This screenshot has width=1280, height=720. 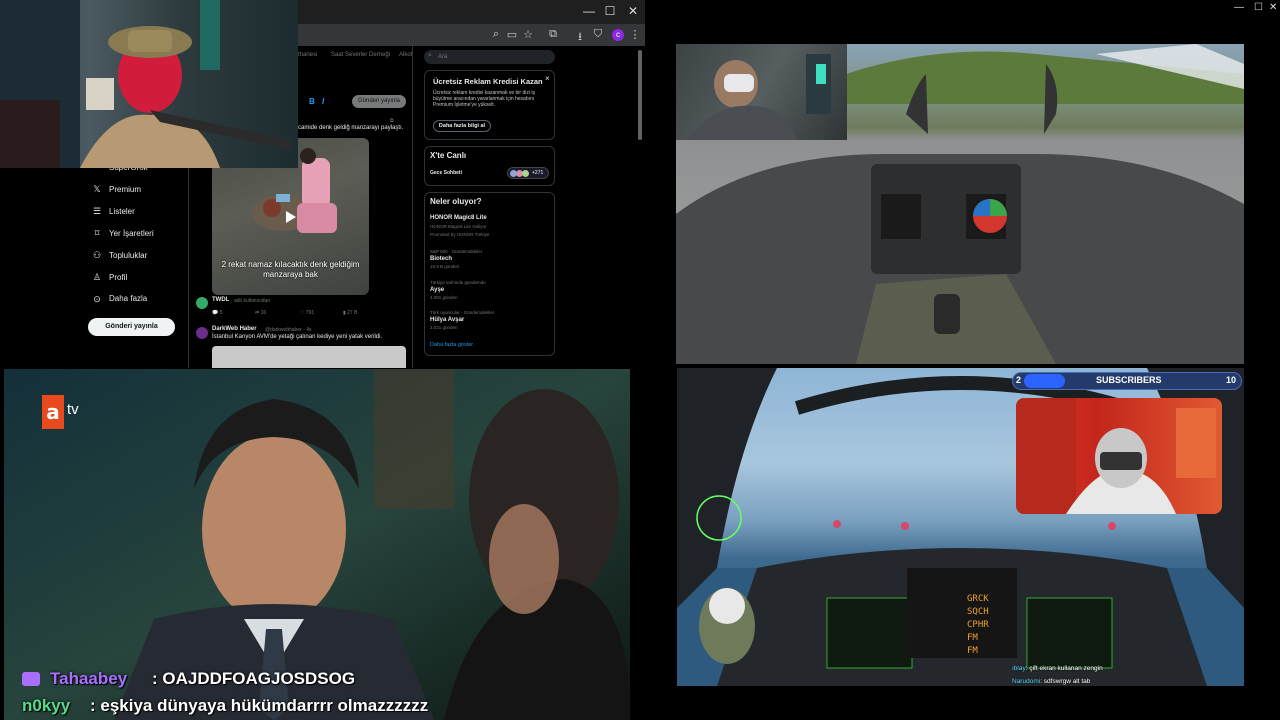 What do you see at coordinates (97, 299) in the screenshot?
I see `more-icon: ⊙` at bounding box center [97, 299].